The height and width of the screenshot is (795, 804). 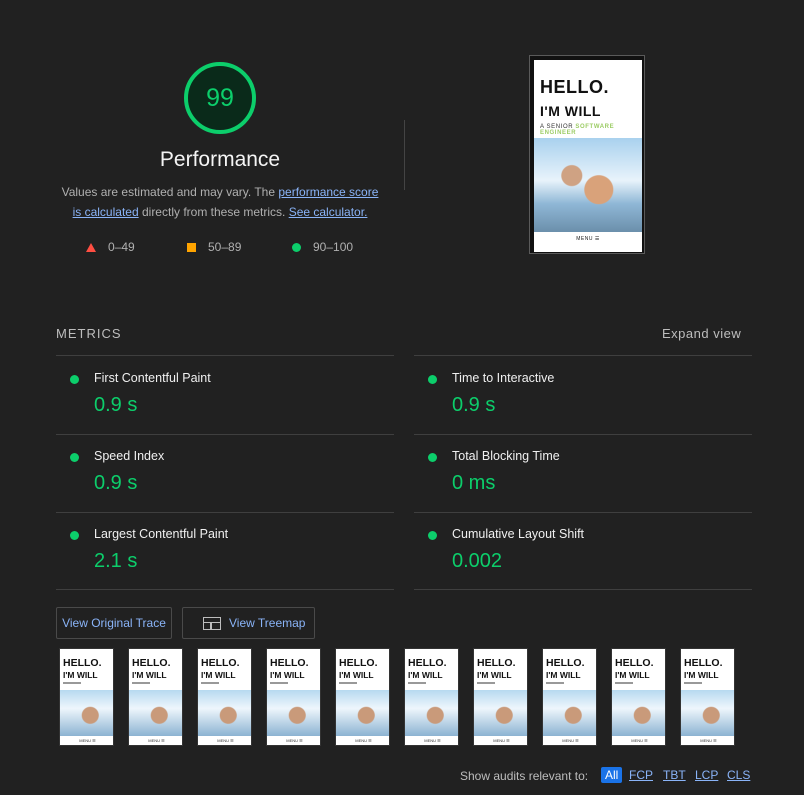 I want to click on legend-pass: 90–100, so click(x=322, y=247).